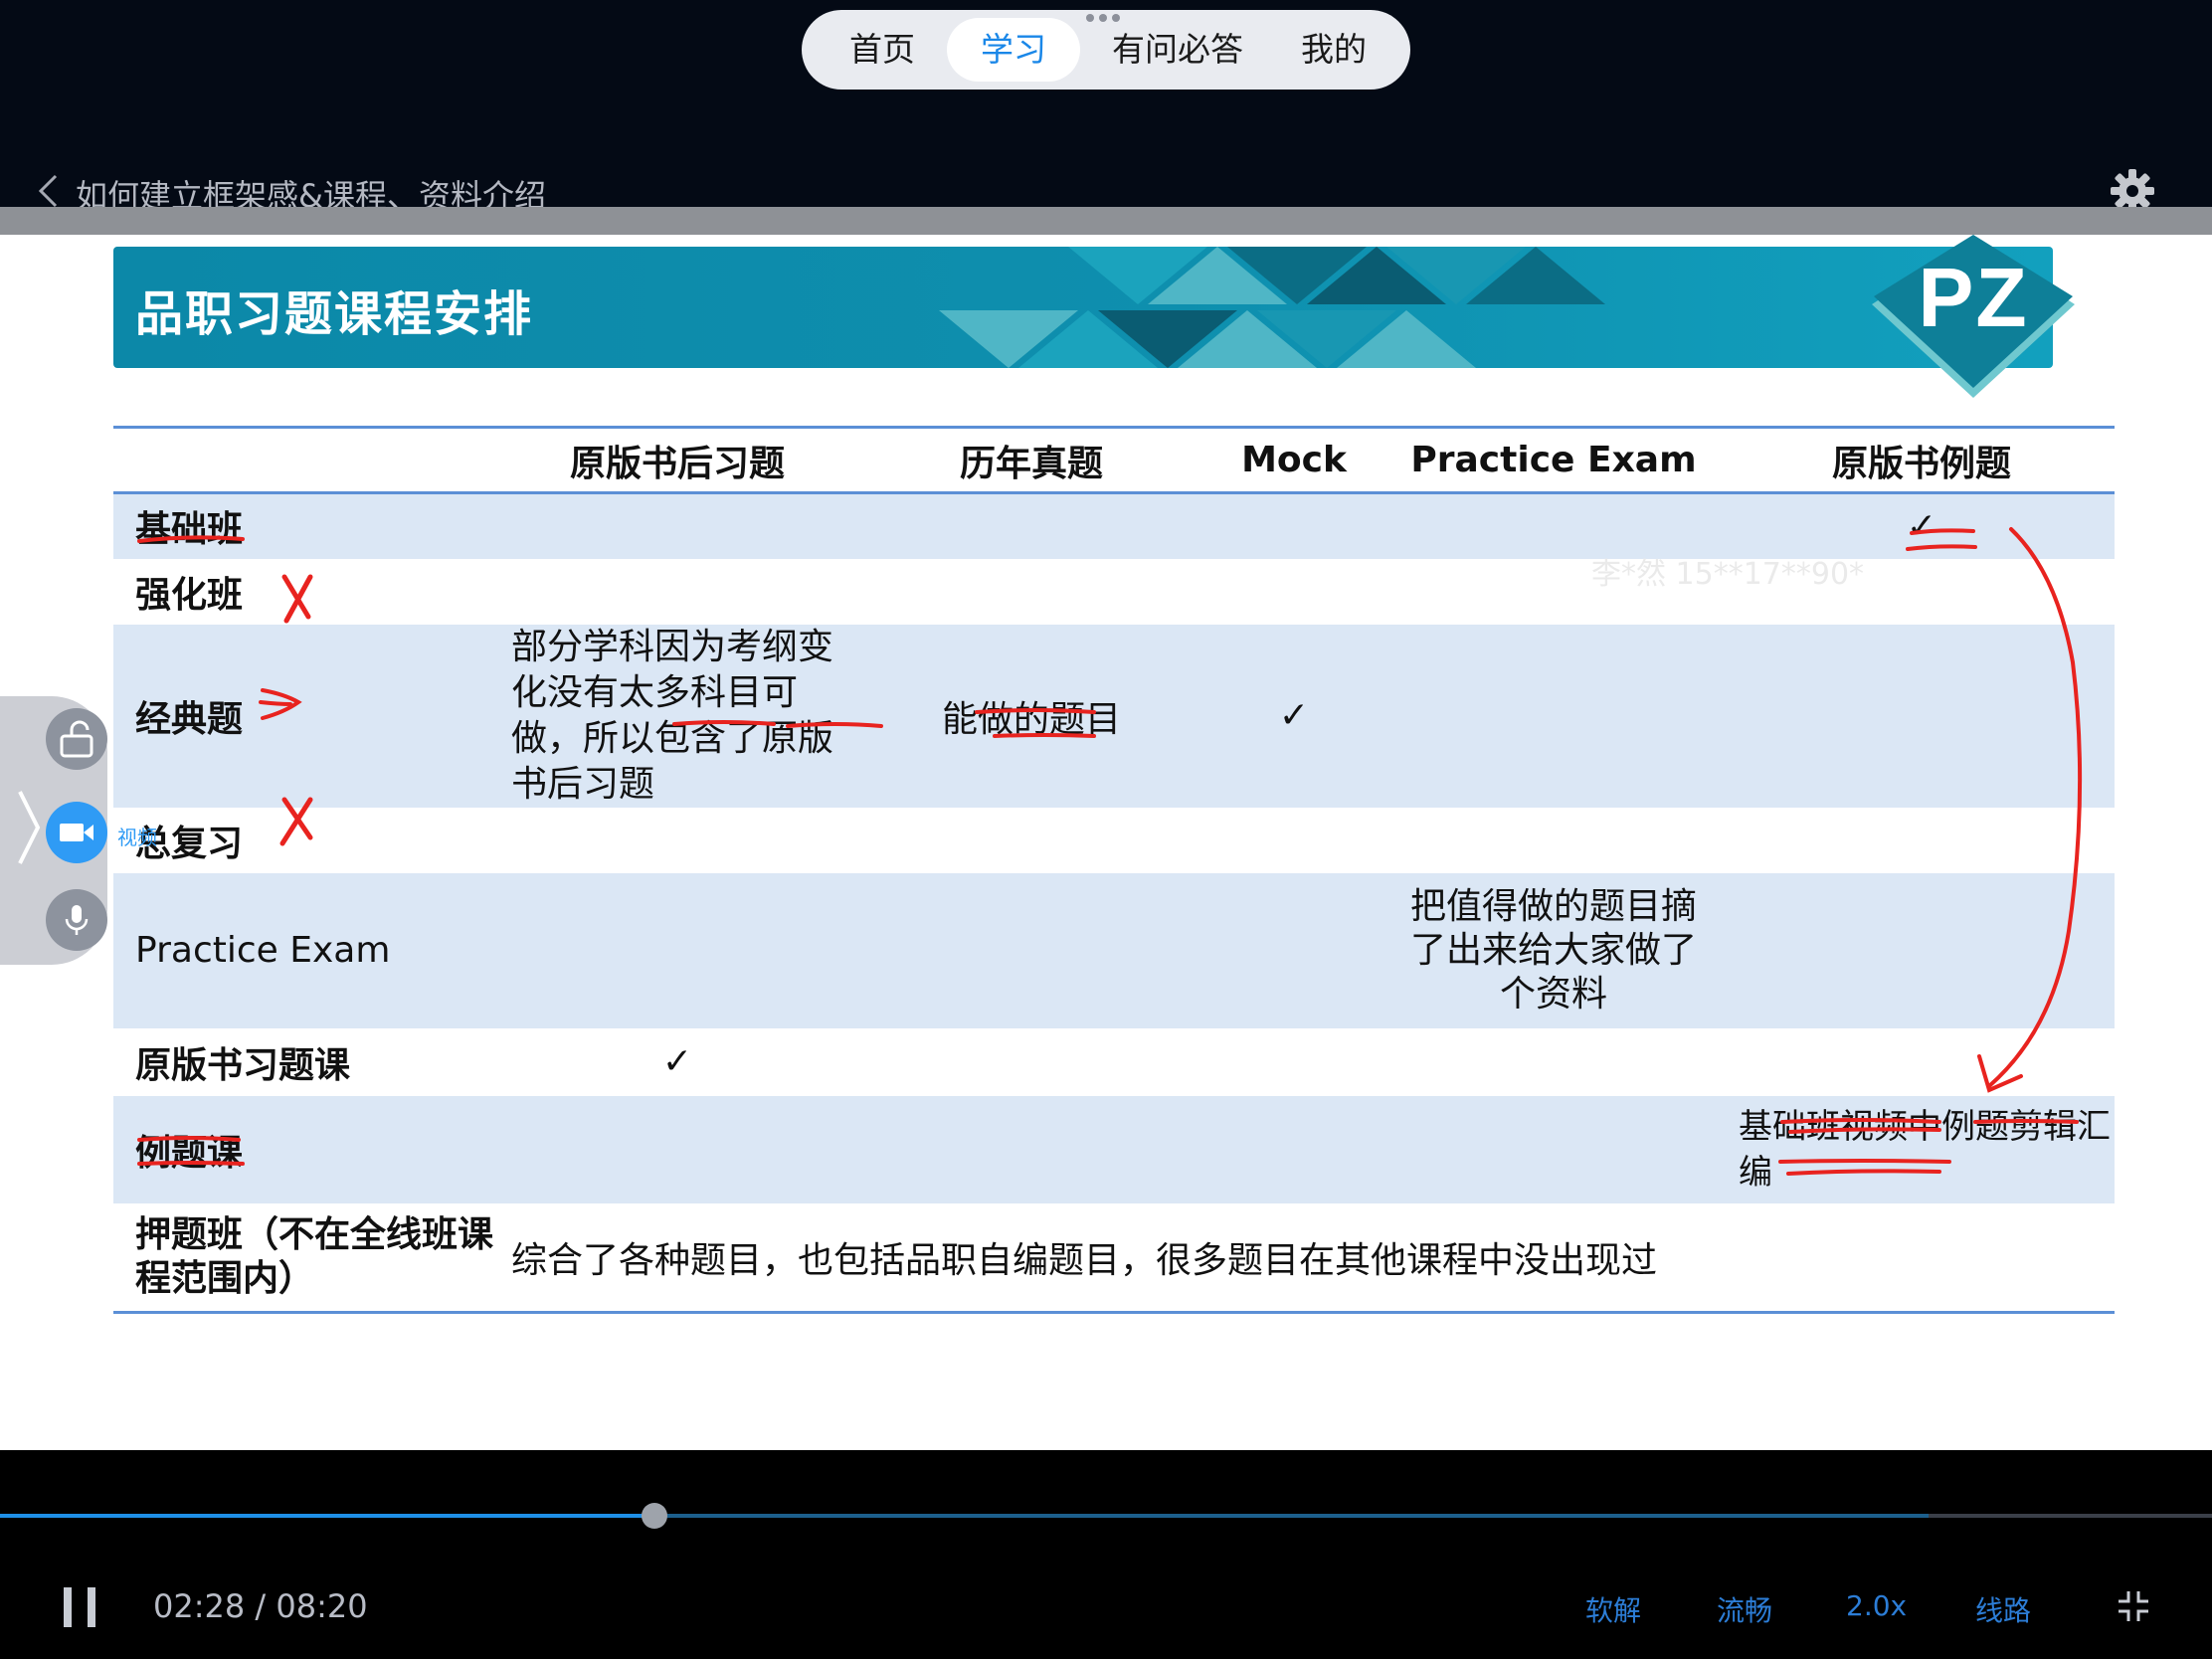 This screenshot has height=1659, width=2212. Describe the element at coordinates (1744, 1609) in the screenshot. I see `quality-button: 流畅` at that location.